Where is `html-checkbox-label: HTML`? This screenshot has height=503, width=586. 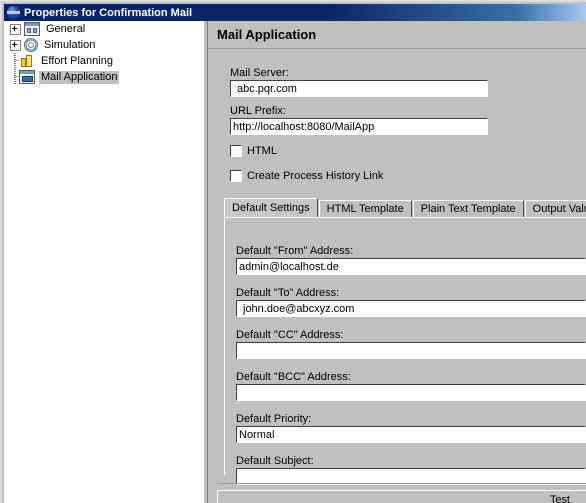
html-checkbox-label: HTML is located at coordinates (262, 151).